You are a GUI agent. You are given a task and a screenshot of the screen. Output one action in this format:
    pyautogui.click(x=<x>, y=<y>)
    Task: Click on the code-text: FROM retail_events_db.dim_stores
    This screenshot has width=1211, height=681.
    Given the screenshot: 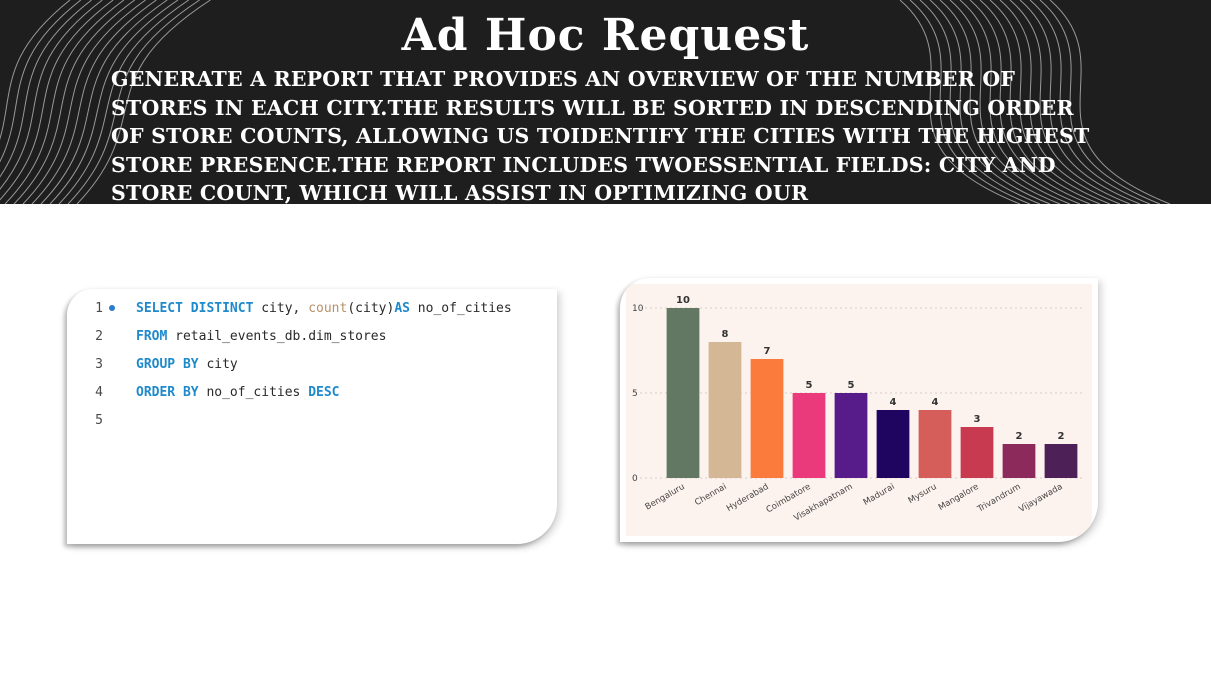 What is the action you would take?
    pyautogui.click(x=261, y=337)
    